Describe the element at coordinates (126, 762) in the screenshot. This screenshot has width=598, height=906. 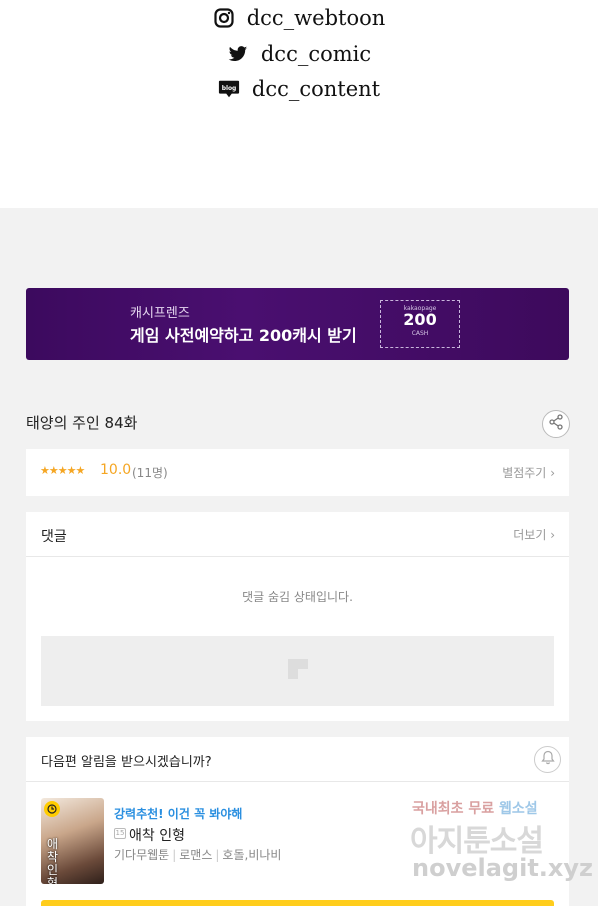
I see `notify-title: 다음편 알림을 받으시겠습니까?` at that location.